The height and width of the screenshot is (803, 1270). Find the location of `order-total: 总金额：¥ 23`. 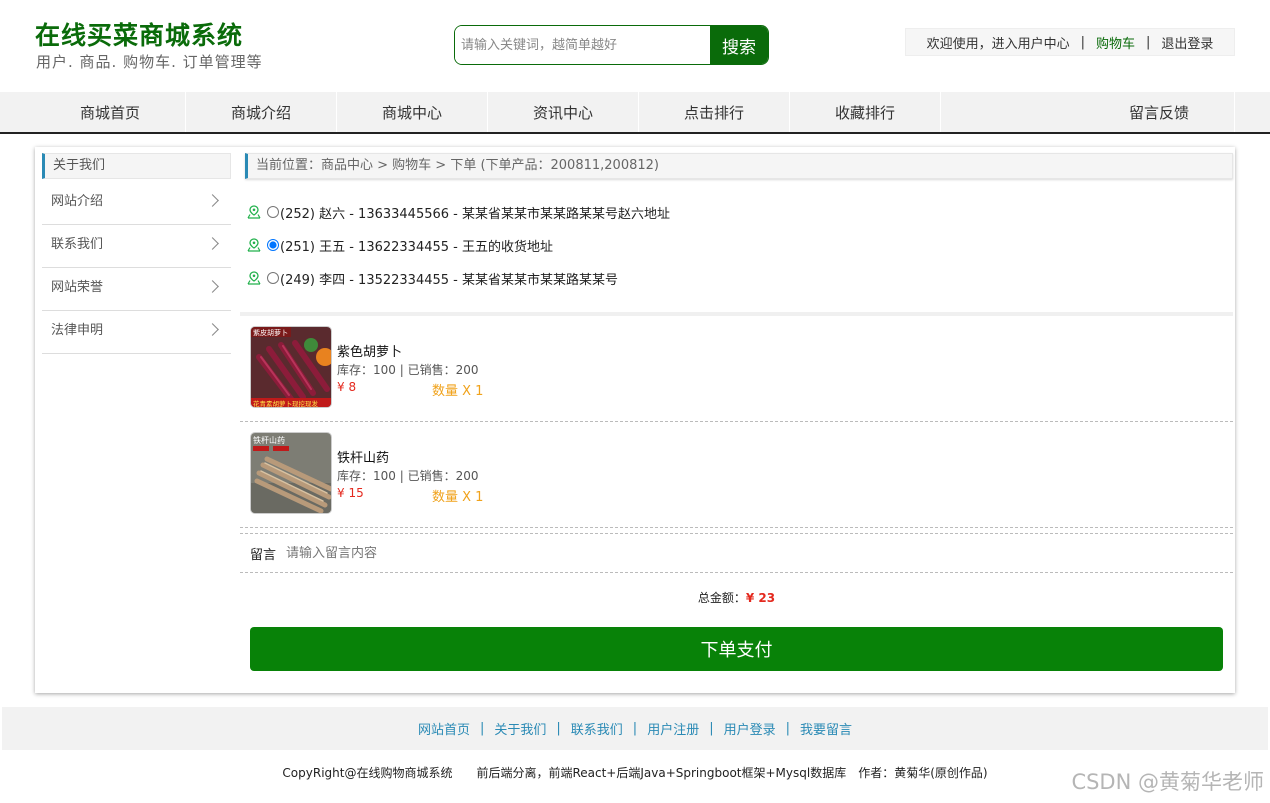

order-total: 总金额：¥ 23 is located at coordinates (736, 597).